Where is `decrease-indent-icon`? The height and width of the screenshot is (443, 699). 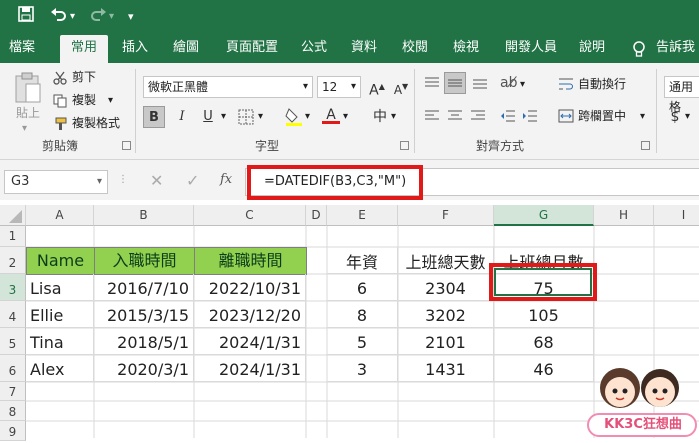
decrease-indent-icon is located at coordinates (508, 118).